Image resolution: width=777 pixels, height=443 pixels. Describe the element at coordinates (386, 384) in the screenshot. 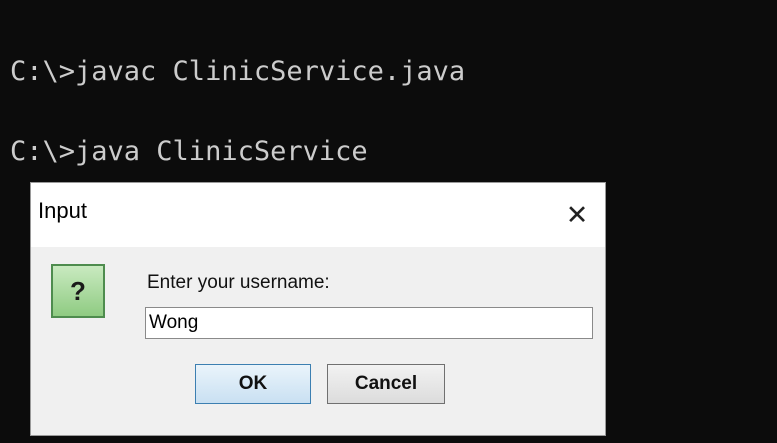

I see `cancel-button: Cancel` at that location.